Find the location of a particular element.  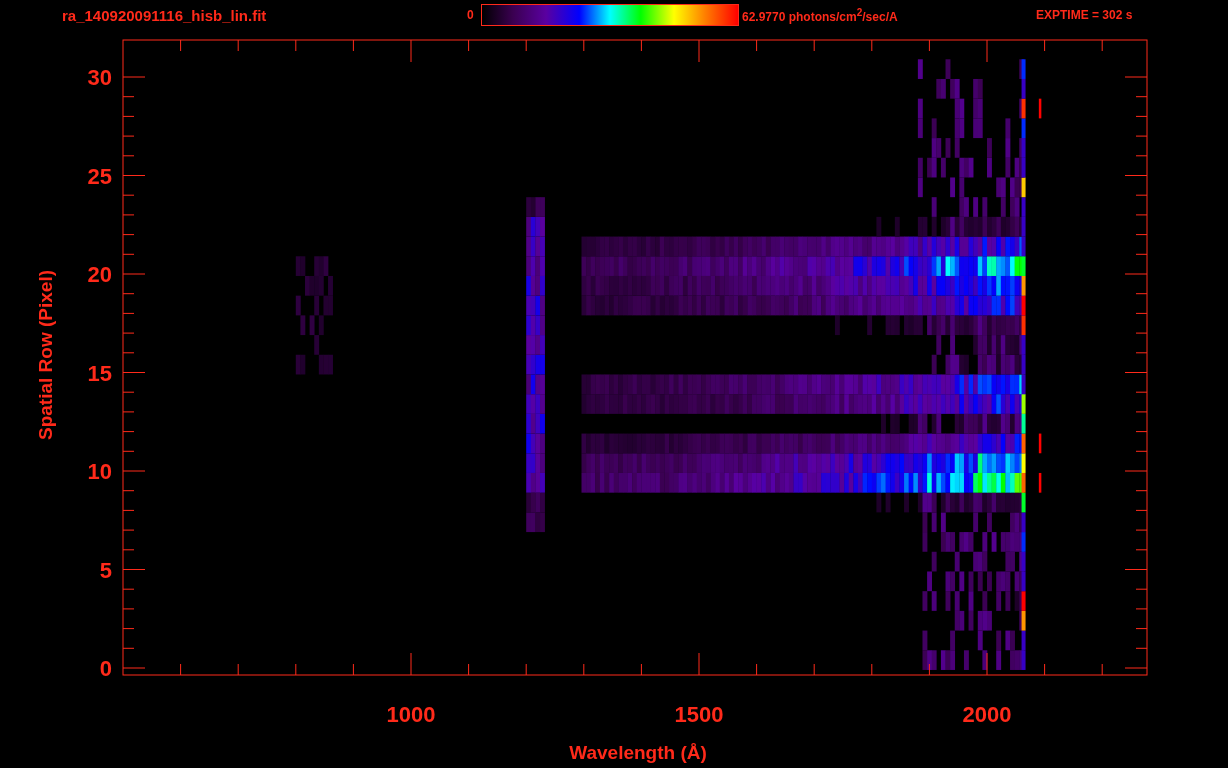

y-tick-label: 10 is located at coordinates (99, 471).